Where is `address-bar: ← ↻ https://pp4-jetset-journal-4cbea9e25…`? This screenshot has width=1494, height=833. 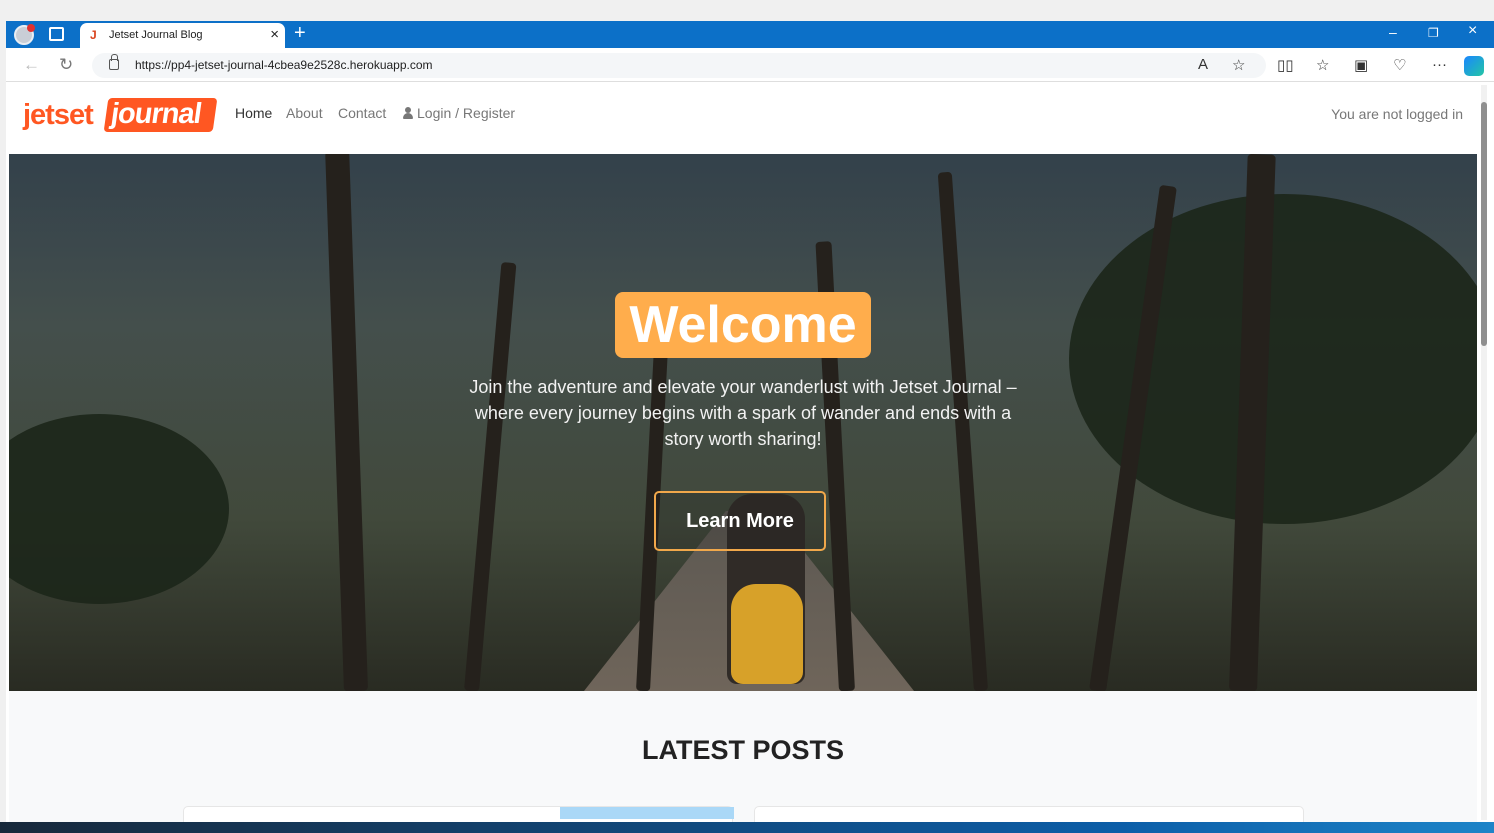
address-bar: ← ↻ https://pp4-jetset-journal-4cbea9e25… is located at coordinates (750, 65).